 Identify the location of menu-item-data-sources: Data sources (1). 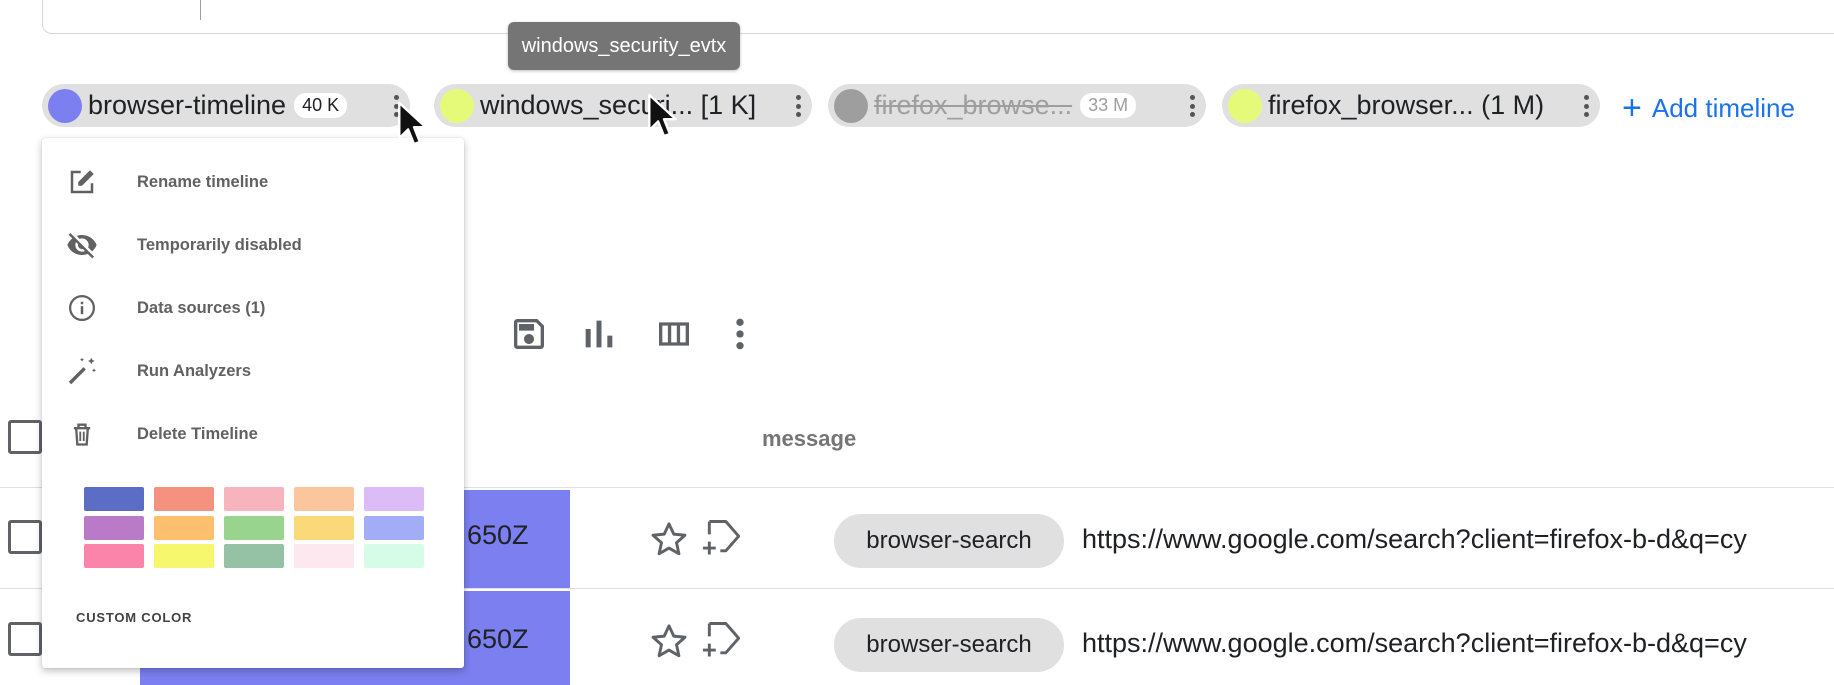
(253, 308).